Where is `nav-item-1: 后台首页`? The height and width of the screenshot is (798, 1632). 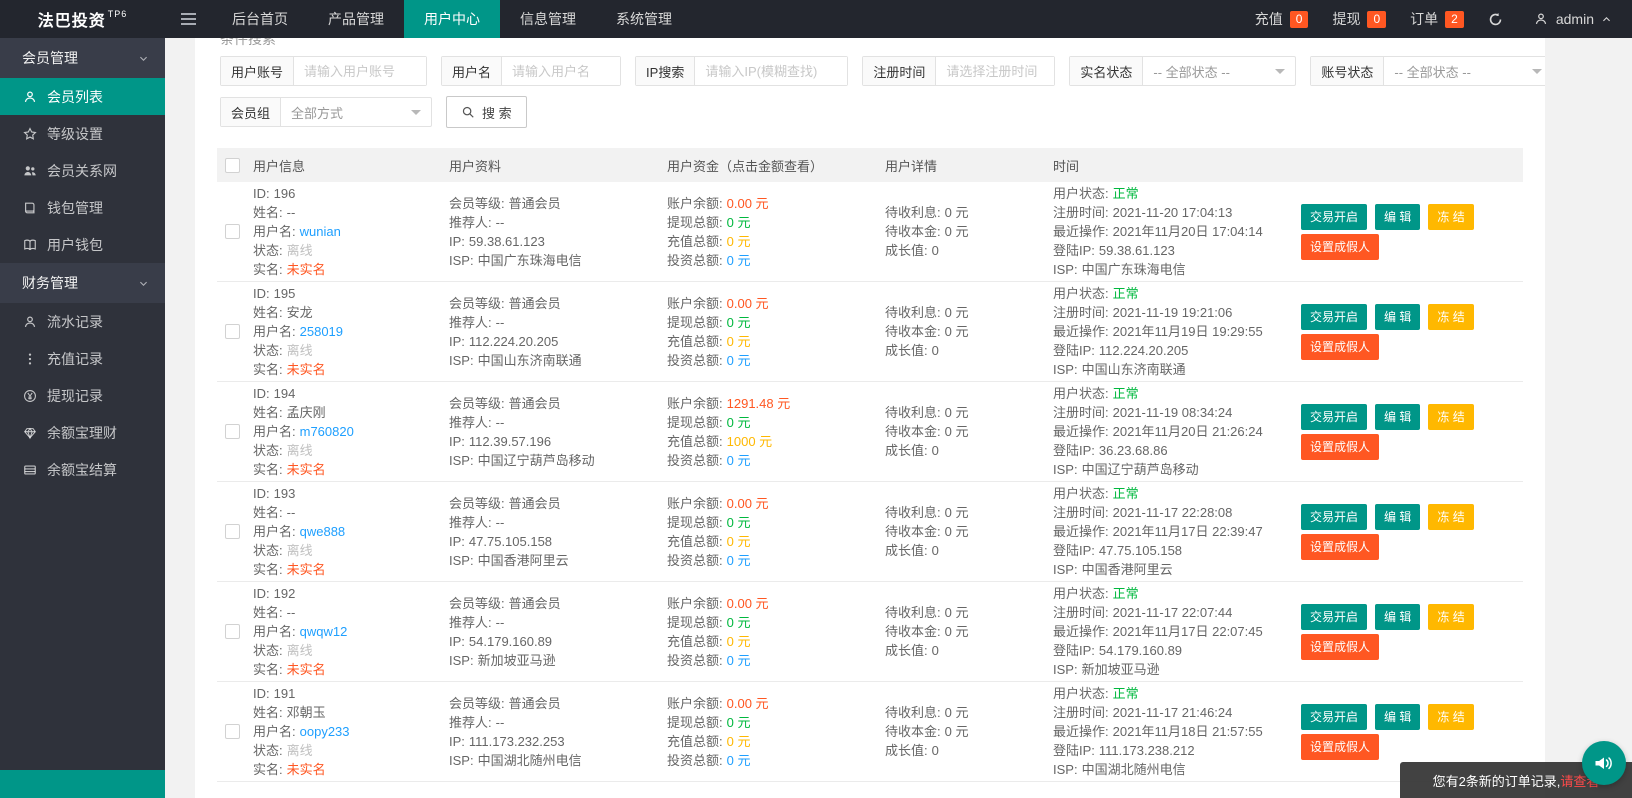 nav-item-1: 后台首页 is located at coordinates (260, 19).